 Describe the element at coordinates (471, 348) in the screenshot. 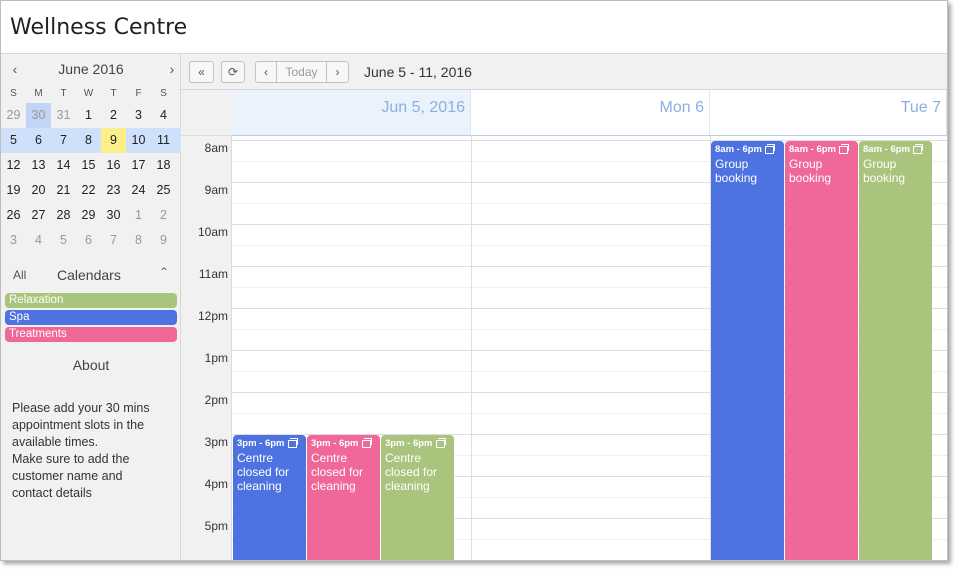

I see `day-divider` at that location.